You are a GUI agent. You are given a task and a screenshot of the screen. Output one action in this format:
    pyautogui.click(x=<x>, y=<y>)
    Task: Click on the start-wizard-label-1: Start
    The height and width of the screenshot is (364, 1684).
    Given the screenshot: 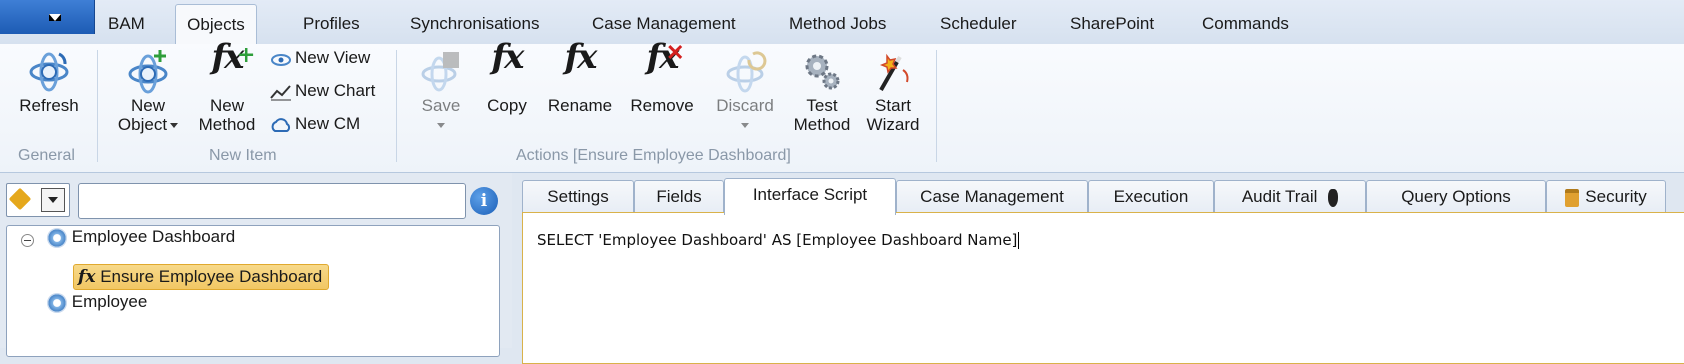 What is the action you would take?
    pyautogui.click(x=893, y=105)
    